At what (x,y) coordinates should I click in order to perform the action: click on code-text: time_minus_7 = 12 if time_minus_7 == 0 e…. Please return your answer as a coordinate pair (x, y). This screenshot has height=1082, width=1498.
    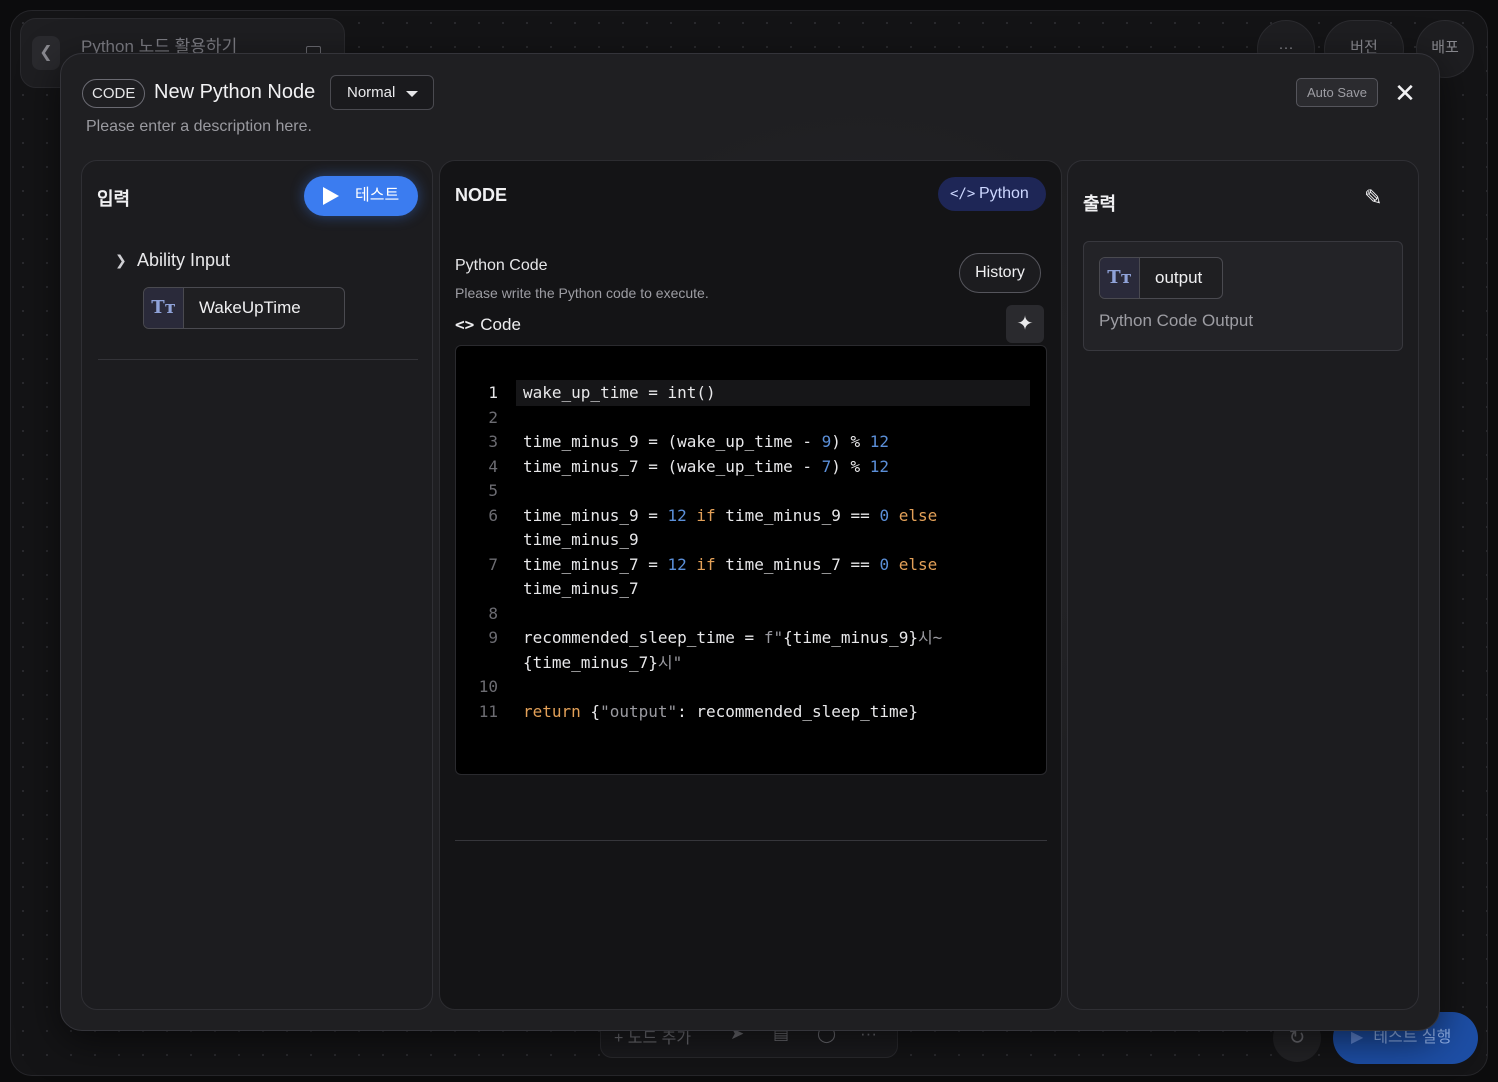
    Looking at the image, I should click on (730, 564).